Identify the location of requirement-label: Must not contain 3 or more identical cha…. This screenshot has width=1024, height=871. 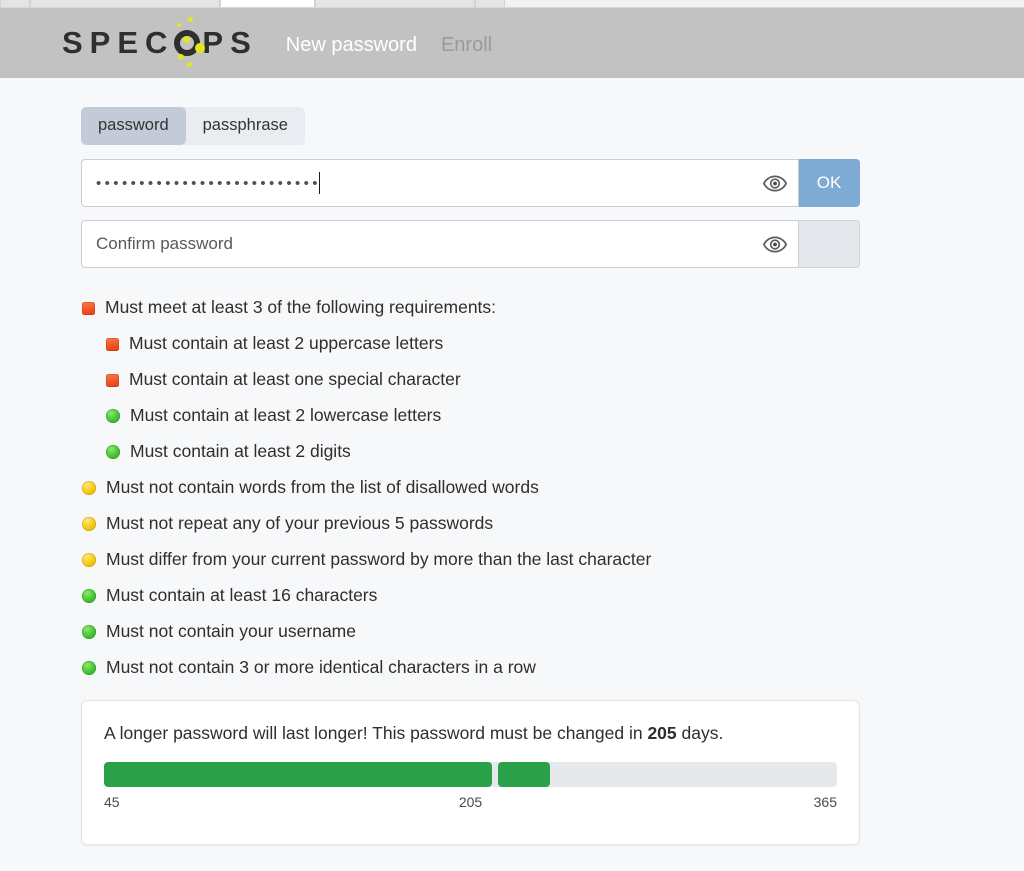
(321, 667).